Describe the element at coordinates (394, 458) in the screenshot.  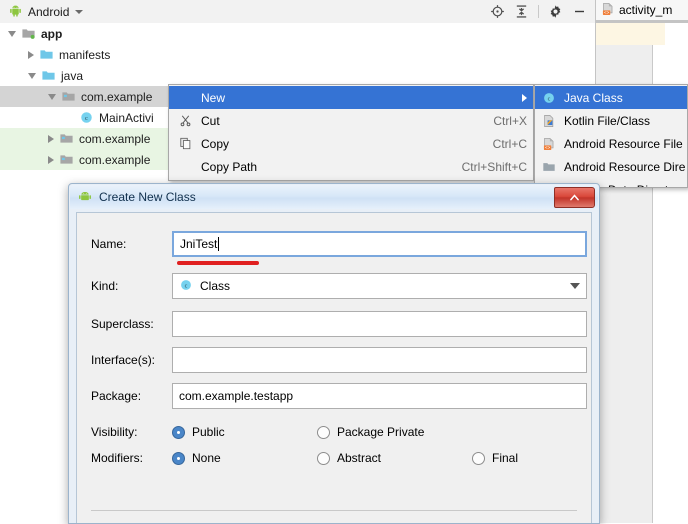
I see `radio-modifier-abstract: Abstract` at that location.